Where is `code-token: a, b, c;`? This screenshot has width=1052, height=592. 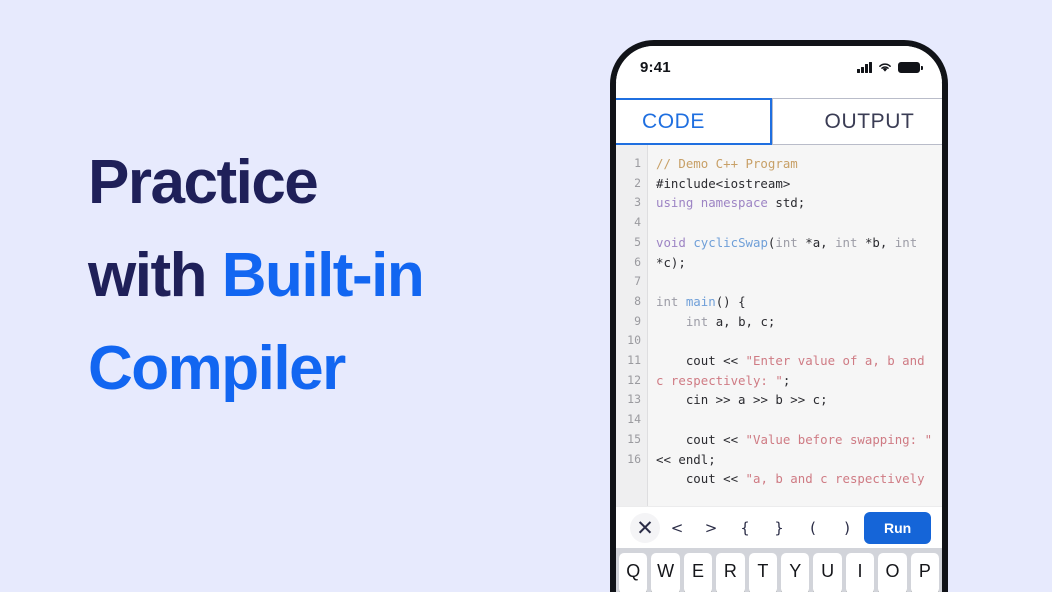
code-token: a, b, c; is located at coordinates (742, 321).